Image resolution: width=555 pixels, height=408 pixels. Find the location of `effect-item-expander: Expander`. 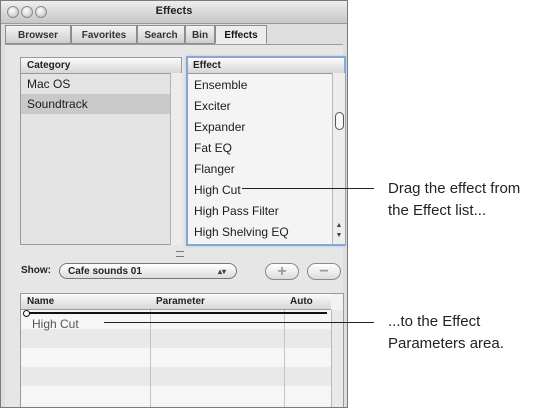

effect-item-expander: Expander is located at coordinates (260, 127).